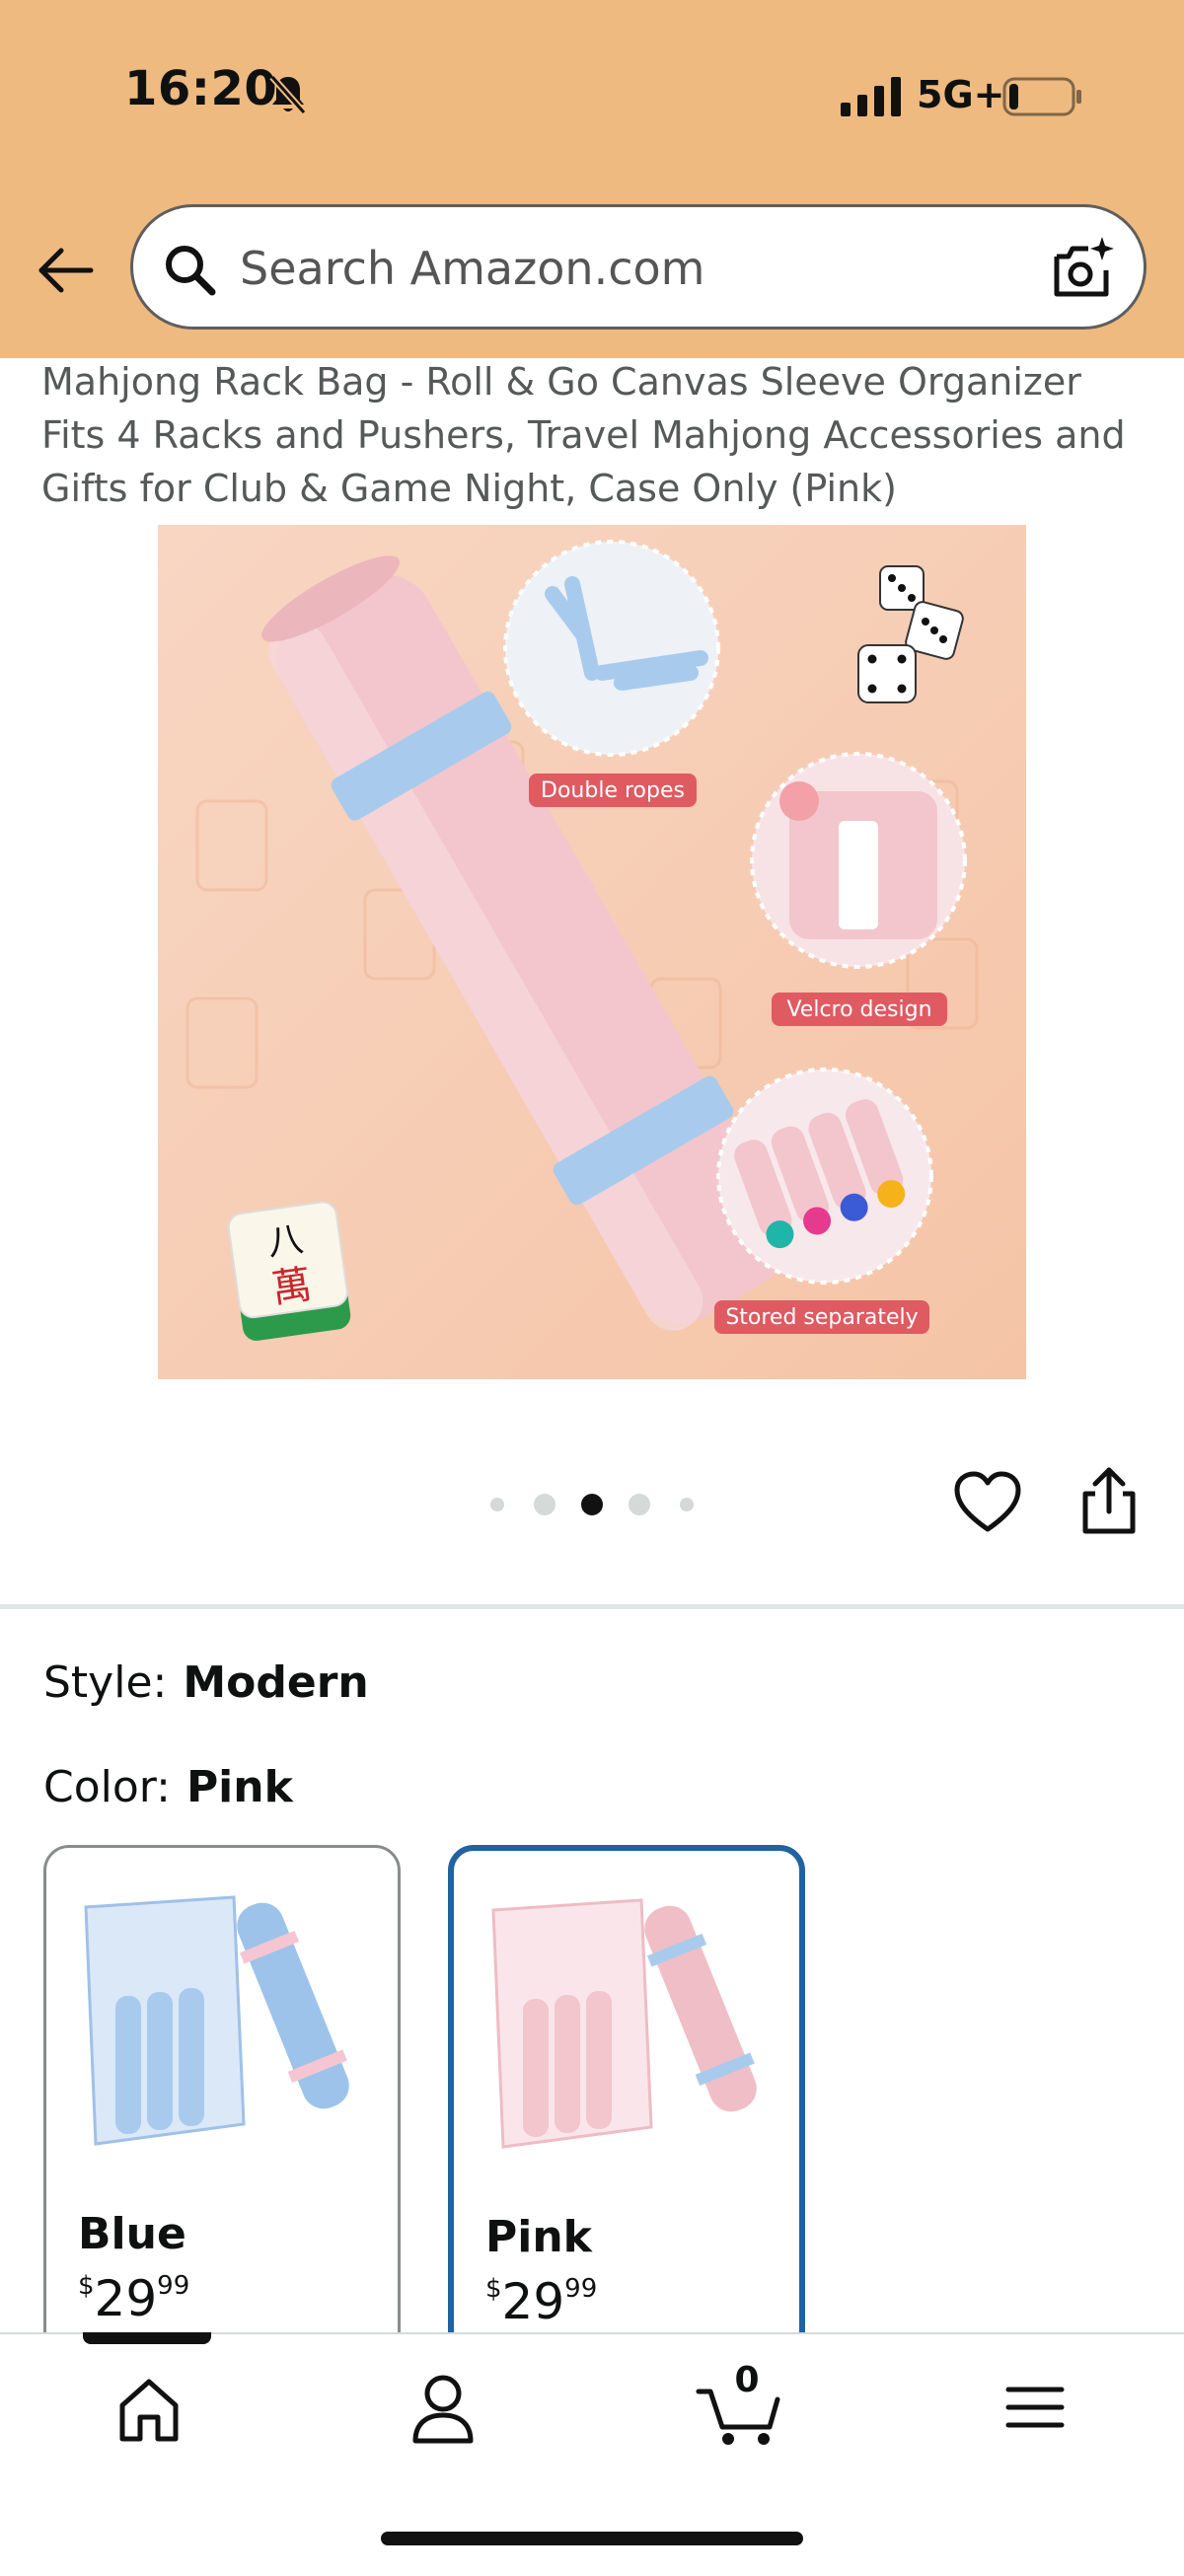 This screenshot has width=1184, height=2576. I want to click on color-selector: Color: Pink, so click(168, 1787).